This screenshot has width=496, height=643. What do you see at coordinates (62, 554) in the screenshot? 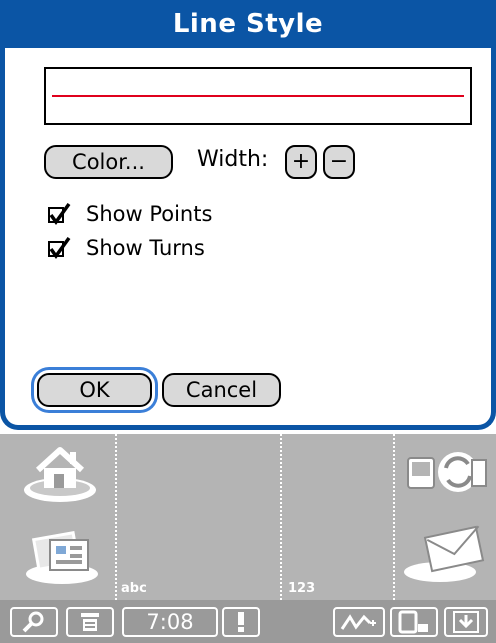
I see `applications-icon` at bounding box center [62, 554].